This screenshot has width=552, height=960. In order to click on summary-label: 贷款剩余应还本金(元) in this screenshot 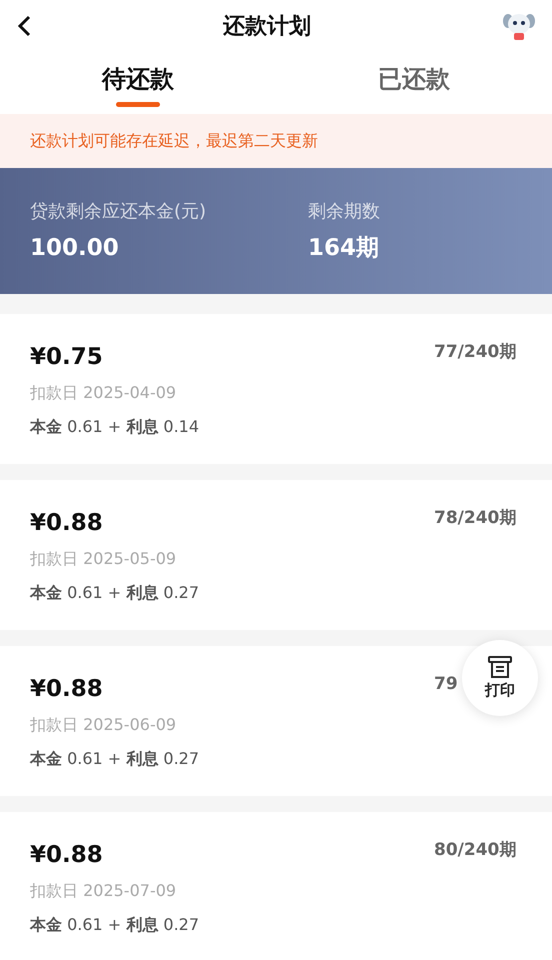, I will do `click(119, 212)`.